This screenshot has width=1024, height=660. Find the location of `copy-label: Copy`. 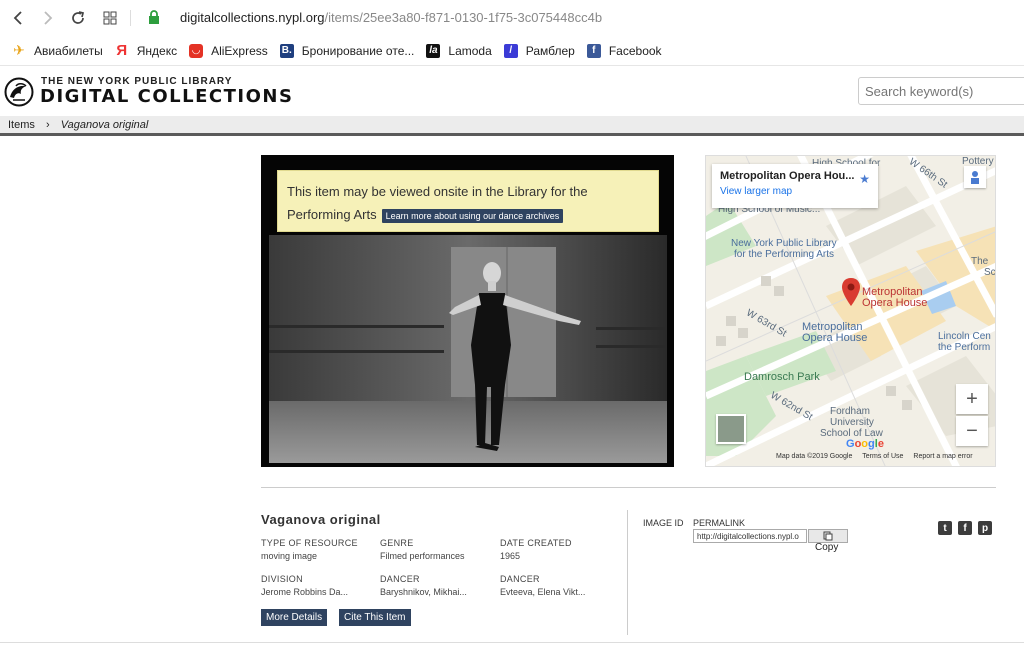

copy-label: Copy is located at coordinates (827, 547).